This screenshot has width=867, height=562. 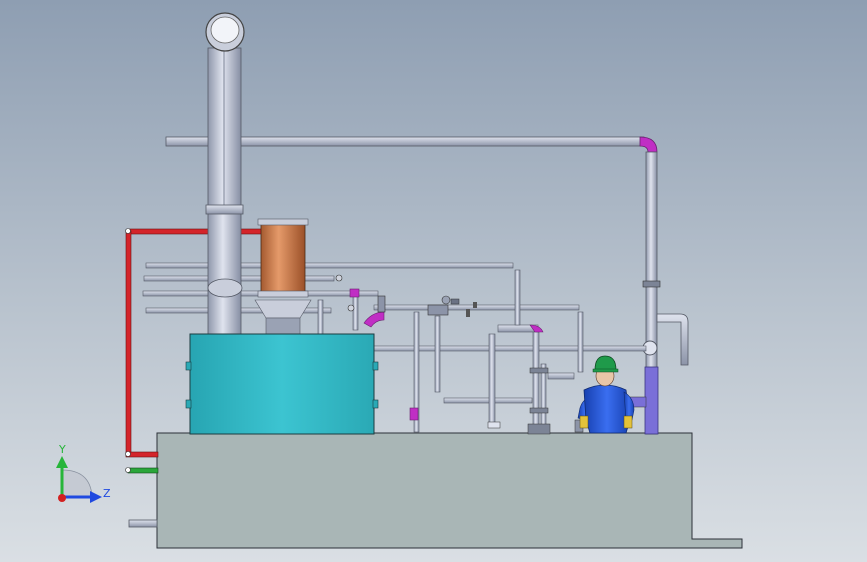 What do you see at coordinates (672, 339) in the screenshot?
I see `overflow-pipe` at bounding box center [672, 339].